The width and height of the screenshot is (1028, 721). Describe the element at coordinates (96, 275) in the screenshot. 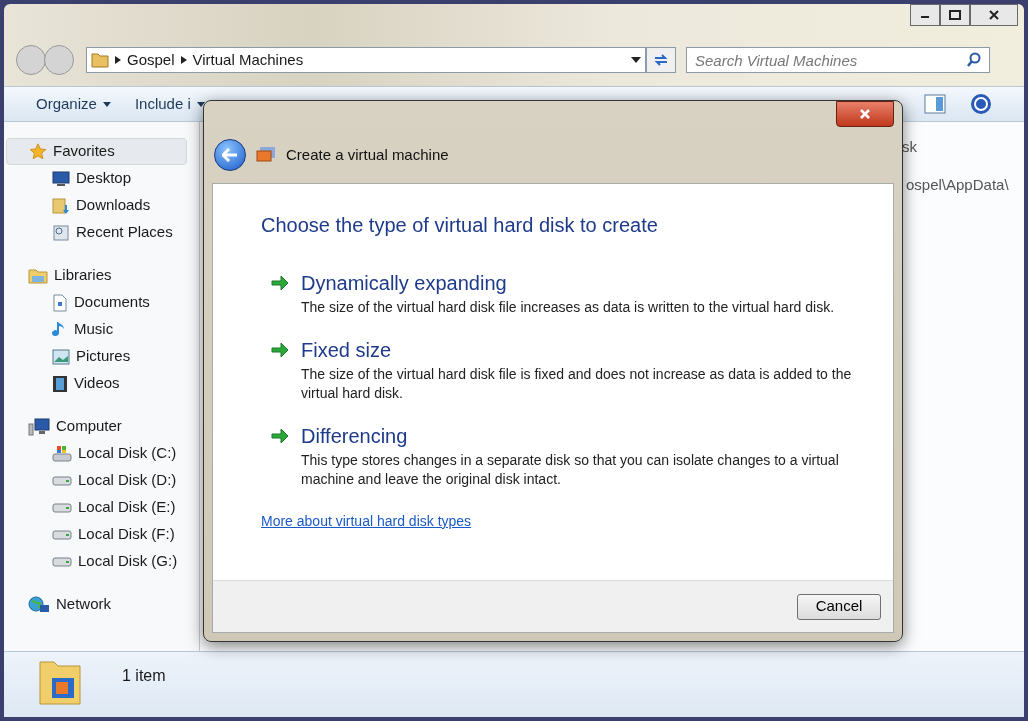

I see `nav-group-item: Libraries` at that location.